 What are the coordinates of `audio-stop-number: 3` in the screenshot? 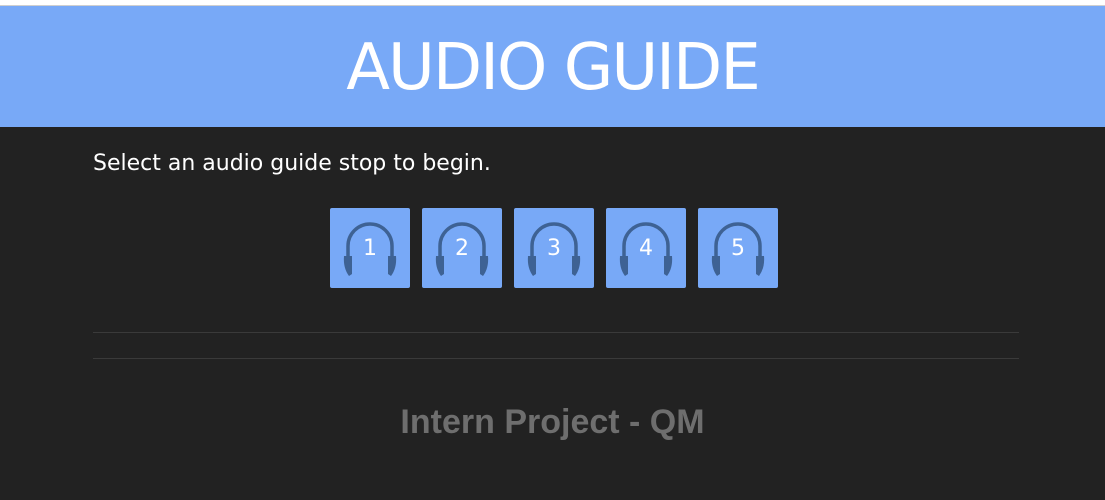 It's located at (554, 248).